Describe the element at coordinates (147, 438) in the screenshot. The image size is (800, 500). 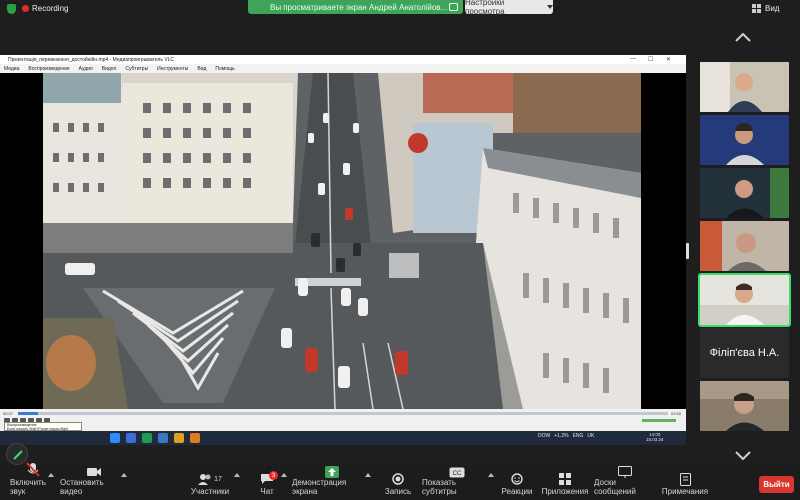
I see `excel-app-icon` at that location.